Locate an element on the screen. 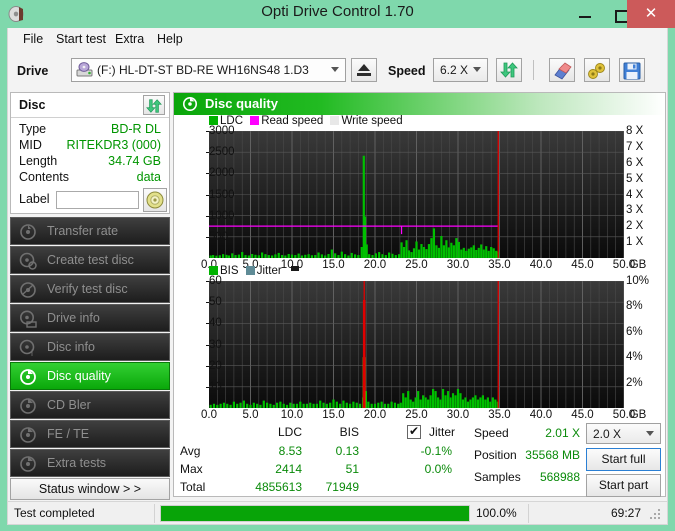 This screenshot has width=675, height=531. sidebar-label: Create test disc is located at coordinates (90, 260).